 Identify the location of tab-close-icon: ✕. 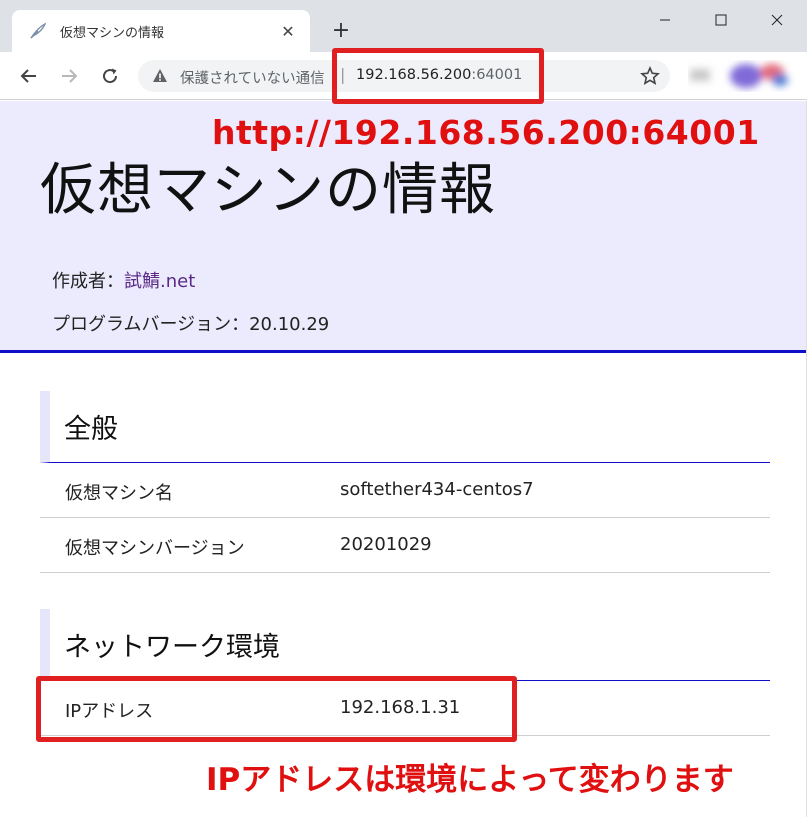
(288, 31).